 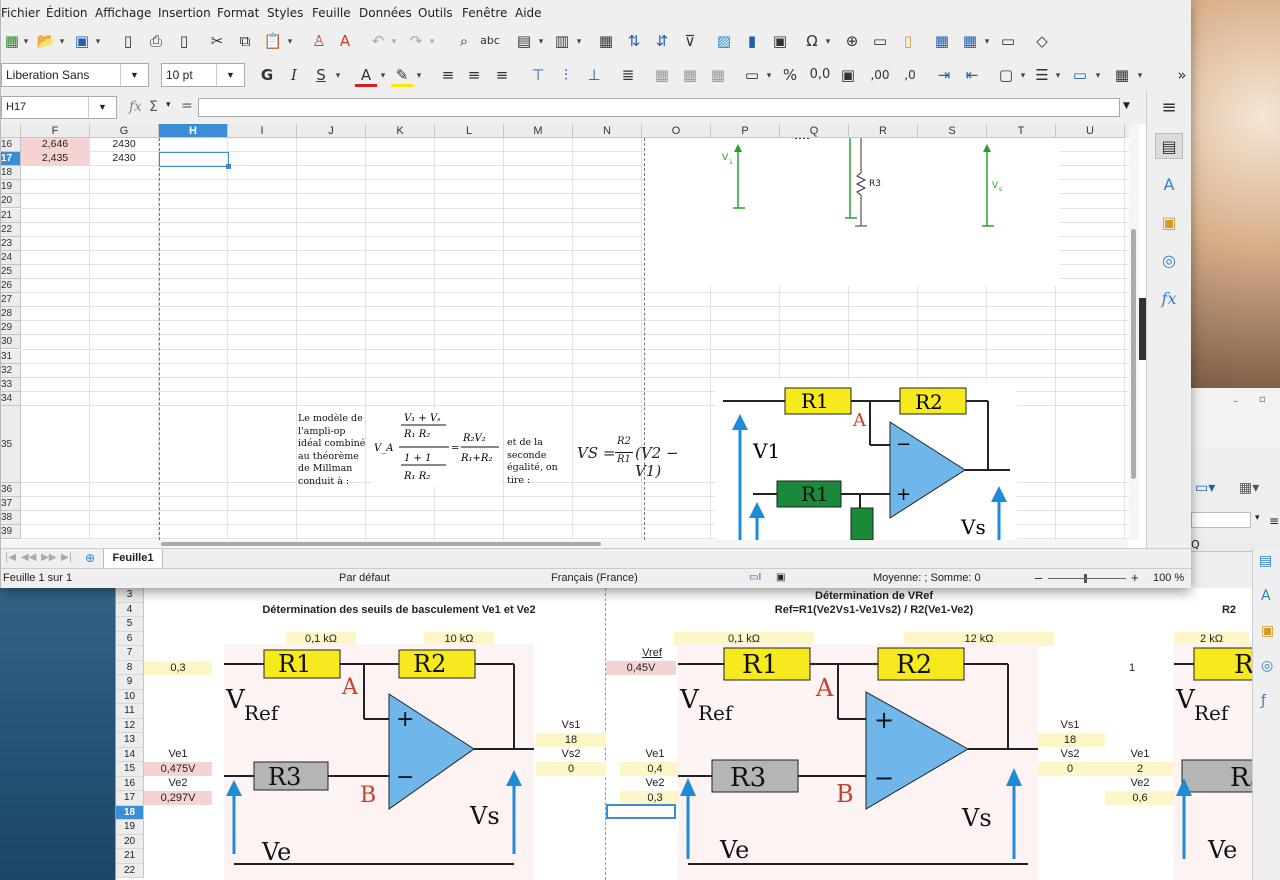 I want to click on row-header-39: 39, so click(x=11, y=532).